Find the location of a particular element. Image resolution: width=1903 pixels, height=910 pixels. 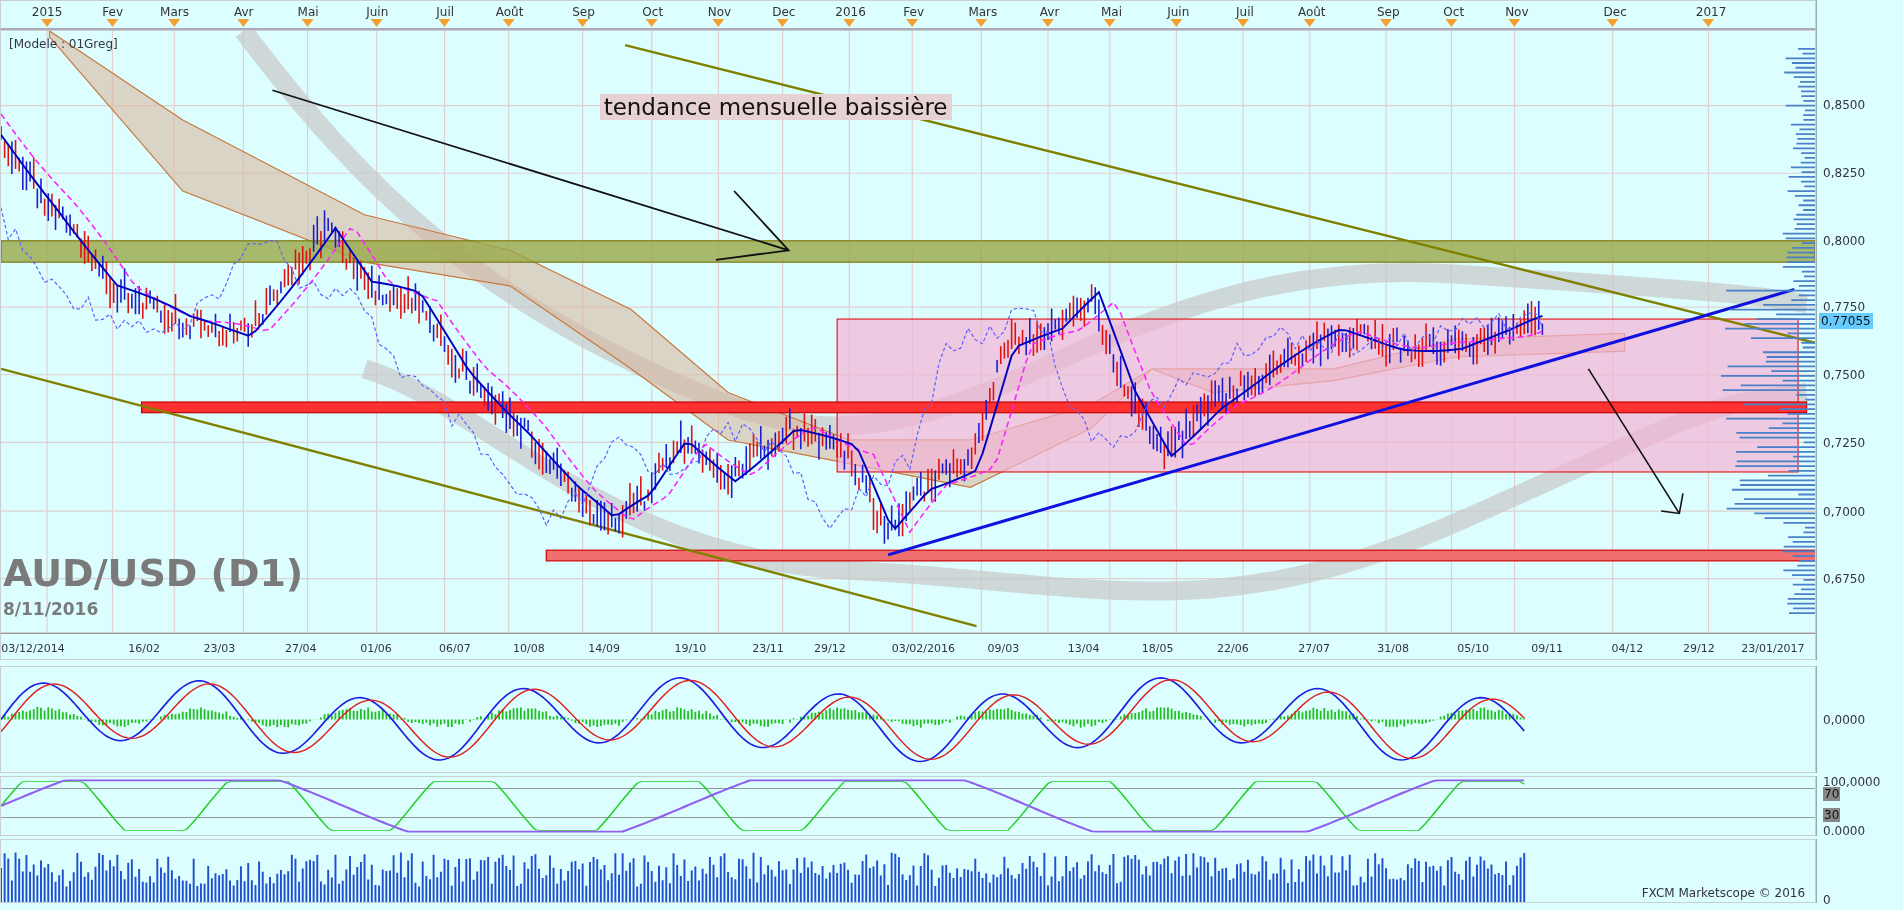

date-label: 18/05 is located at coordinates (1157, 648).